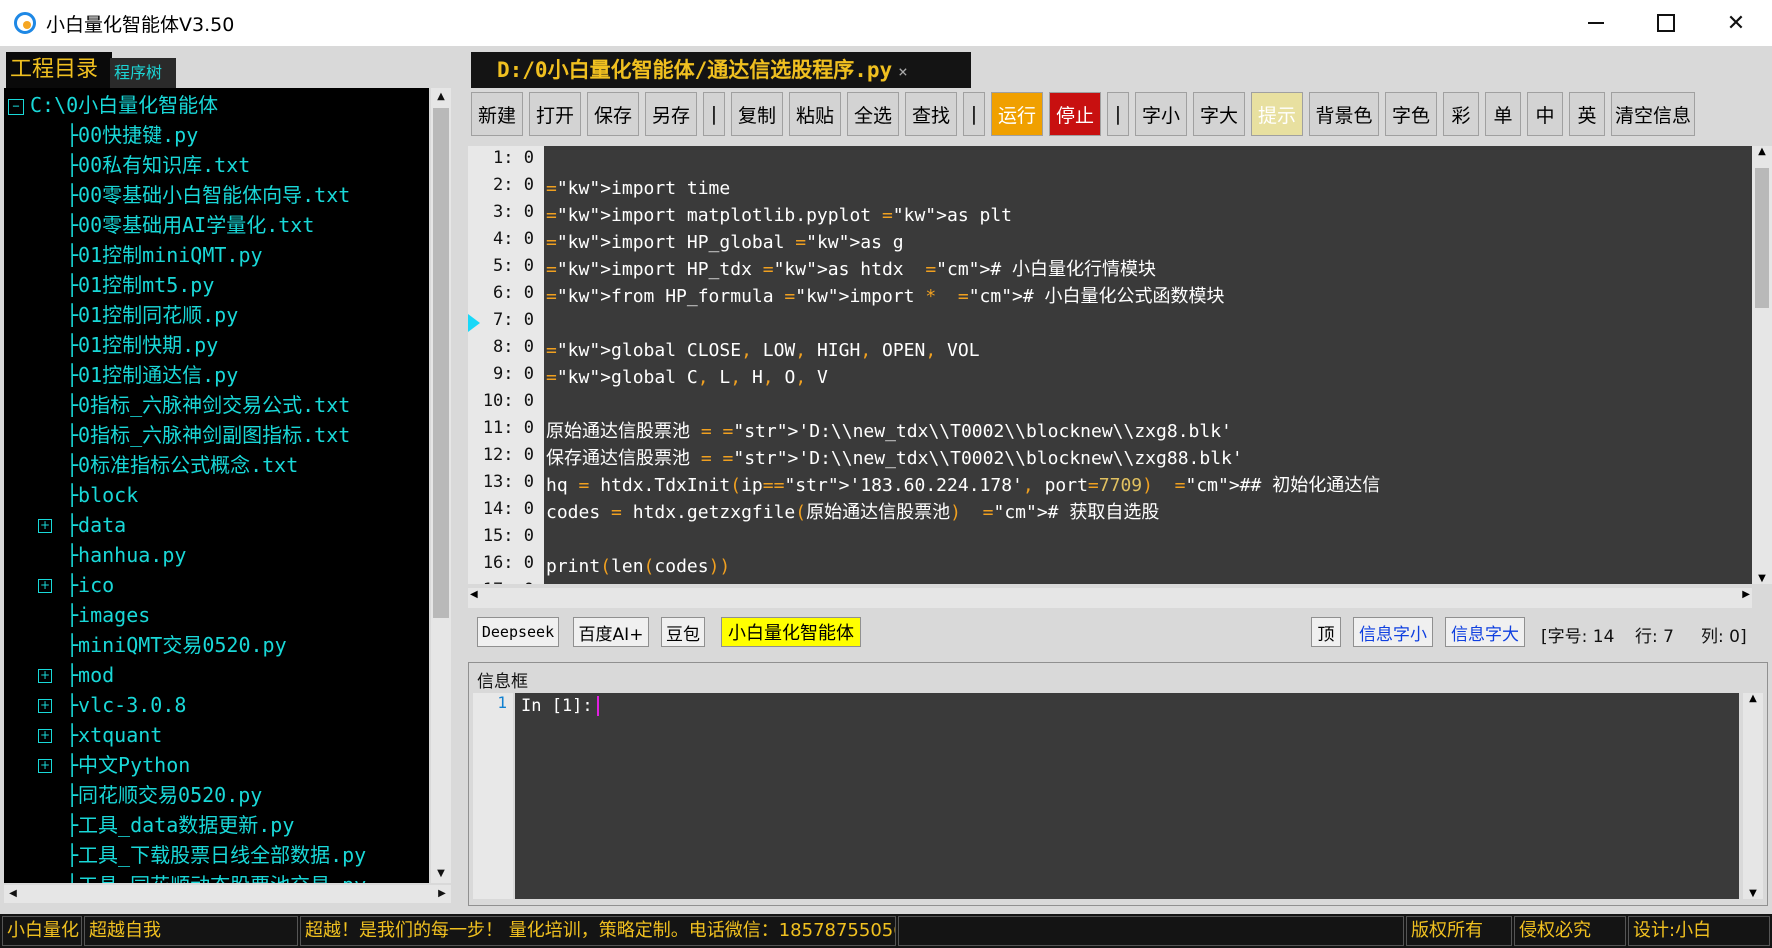  Describe the element at coordinates (164, 255) in the screenshot. I see `tree-item: ├01控制miniQMT.py` at that location.